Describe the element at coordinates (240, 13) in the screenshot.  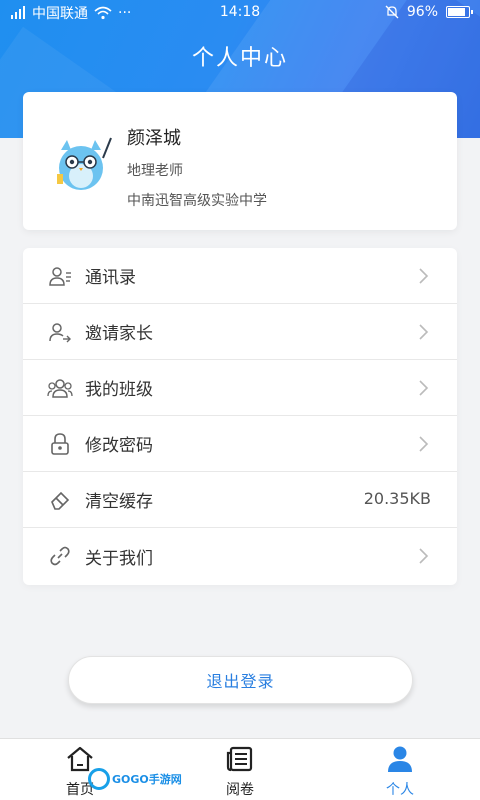
I see `status-bar: 中国联通 ··· 14:18 96%` at that location.